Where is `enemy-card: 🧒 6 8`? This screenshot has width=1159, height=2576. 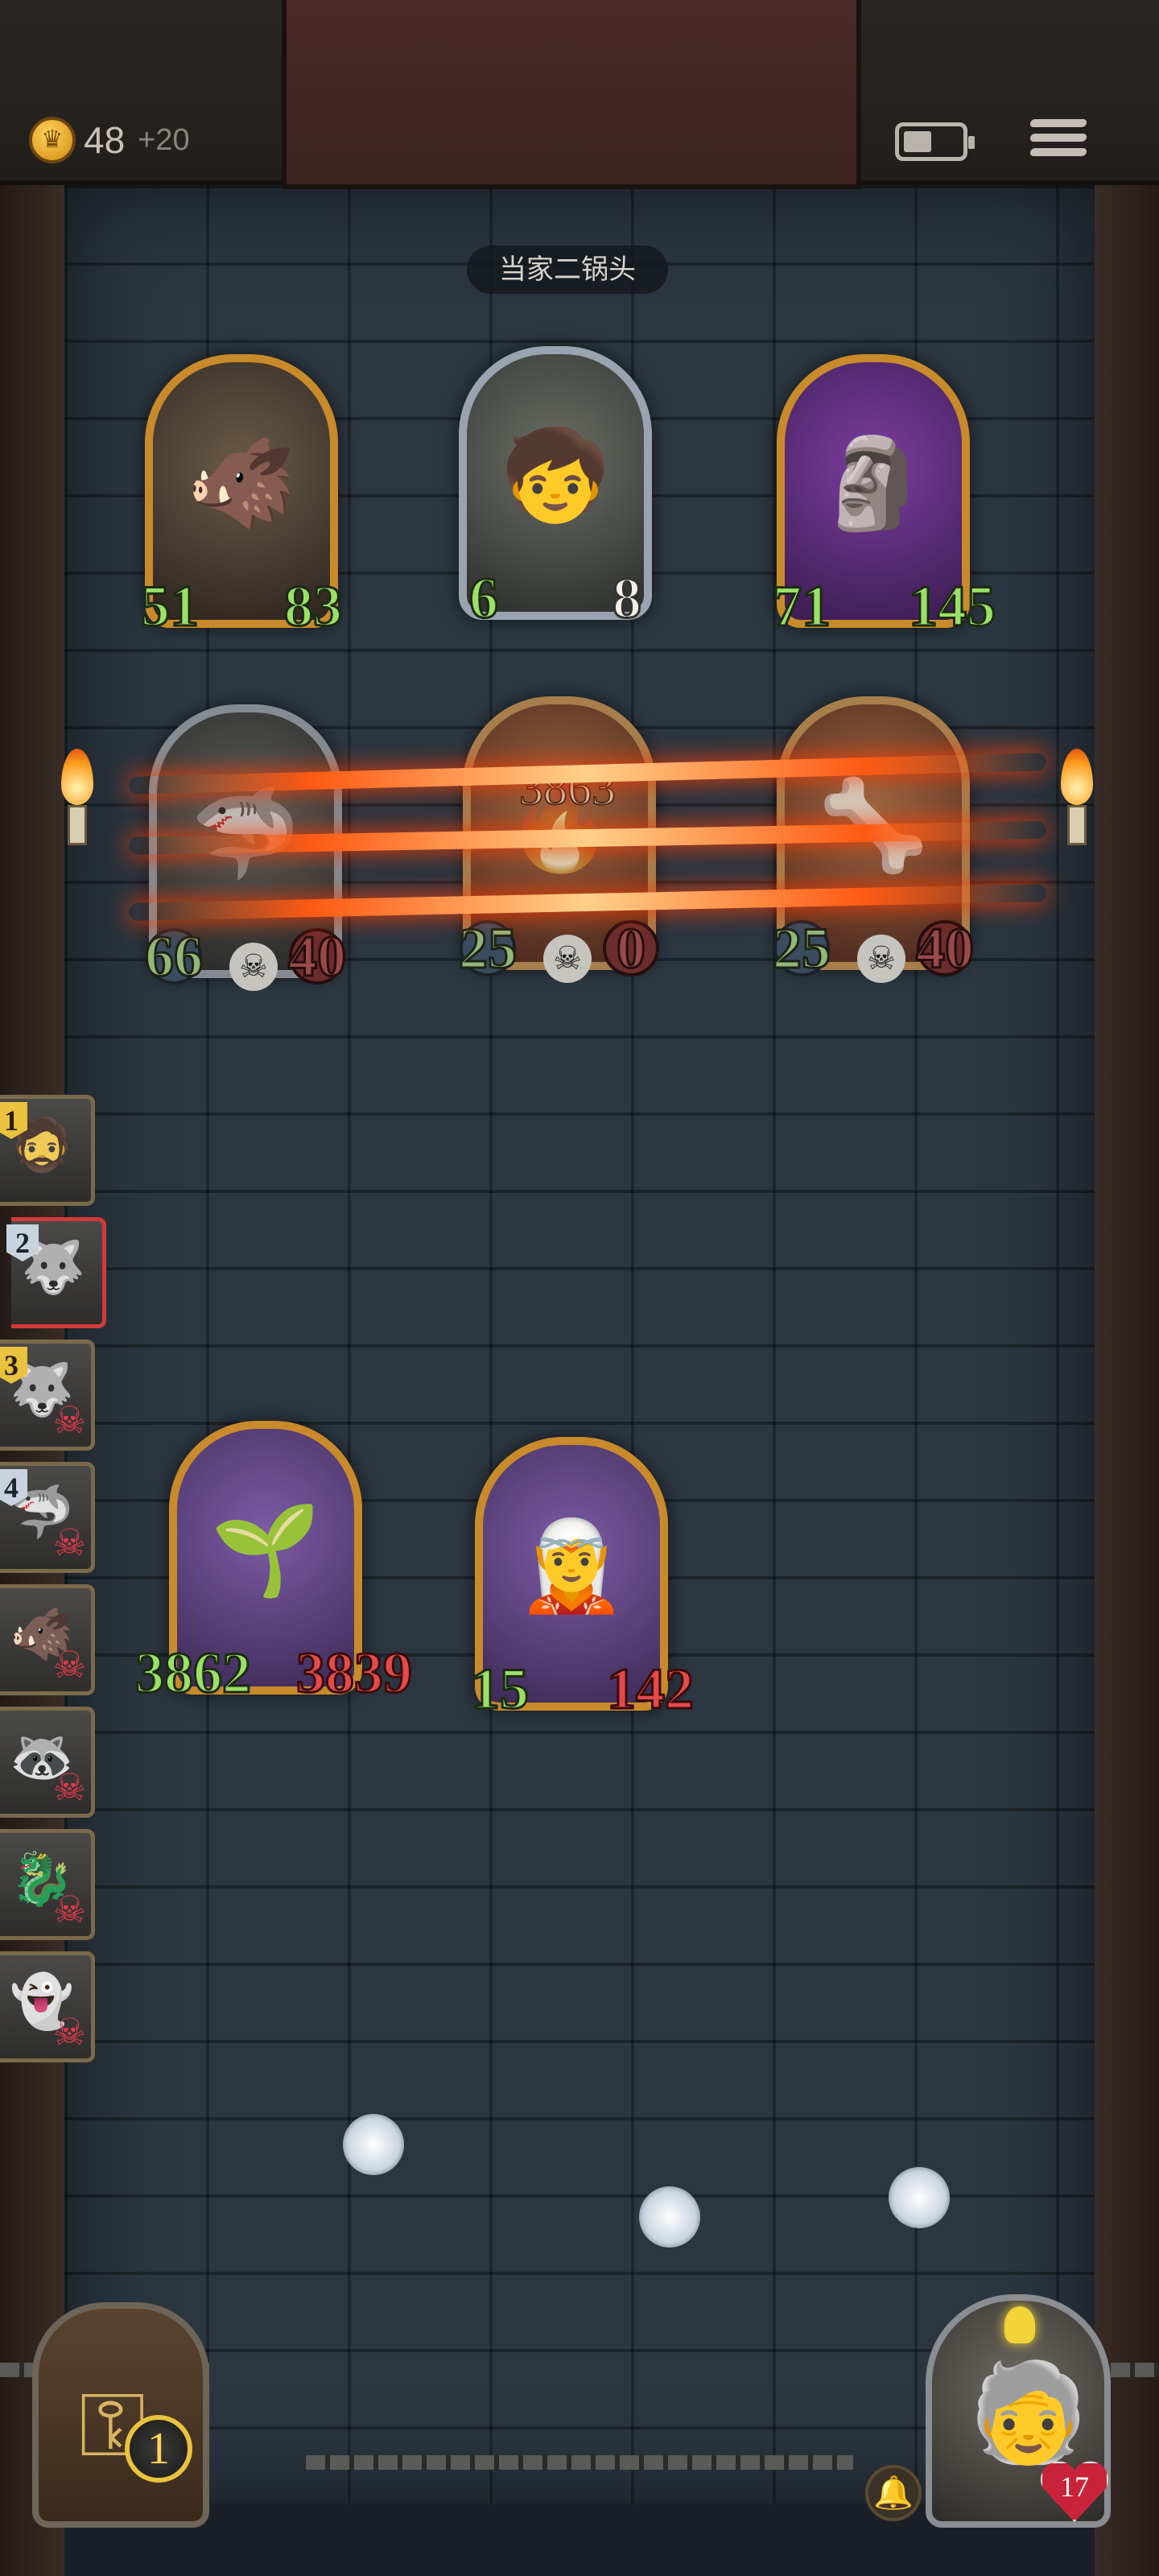
enemy-card: 🧒 6 8 is located at coordinates (555, 489).